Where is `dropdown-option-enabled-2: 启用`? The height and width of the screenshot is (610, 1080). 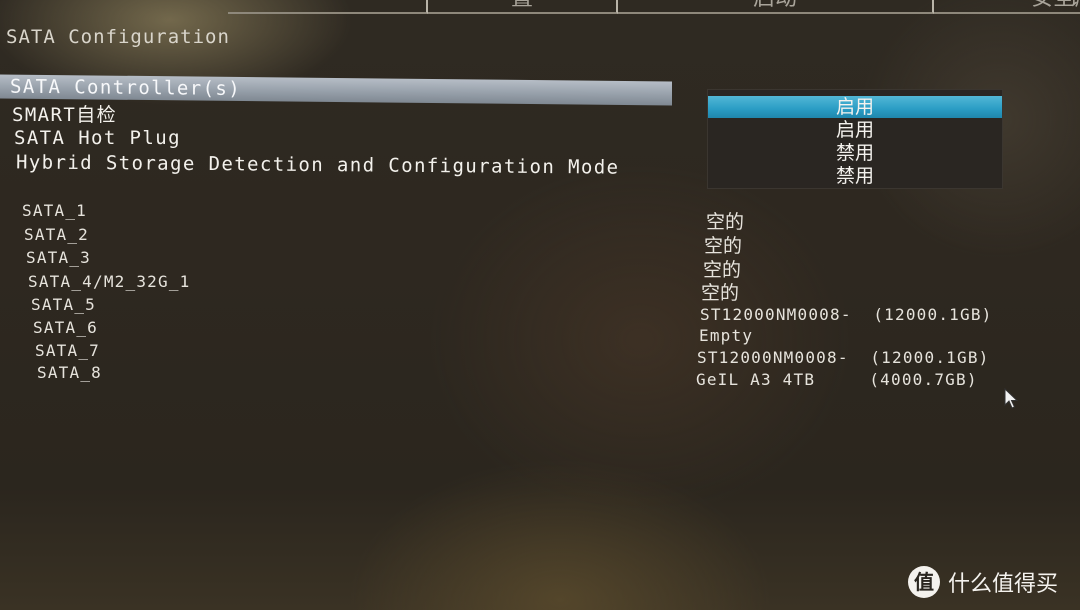 dropdown-option-enabled-2: 启用 is located at coordinates (855, 130).